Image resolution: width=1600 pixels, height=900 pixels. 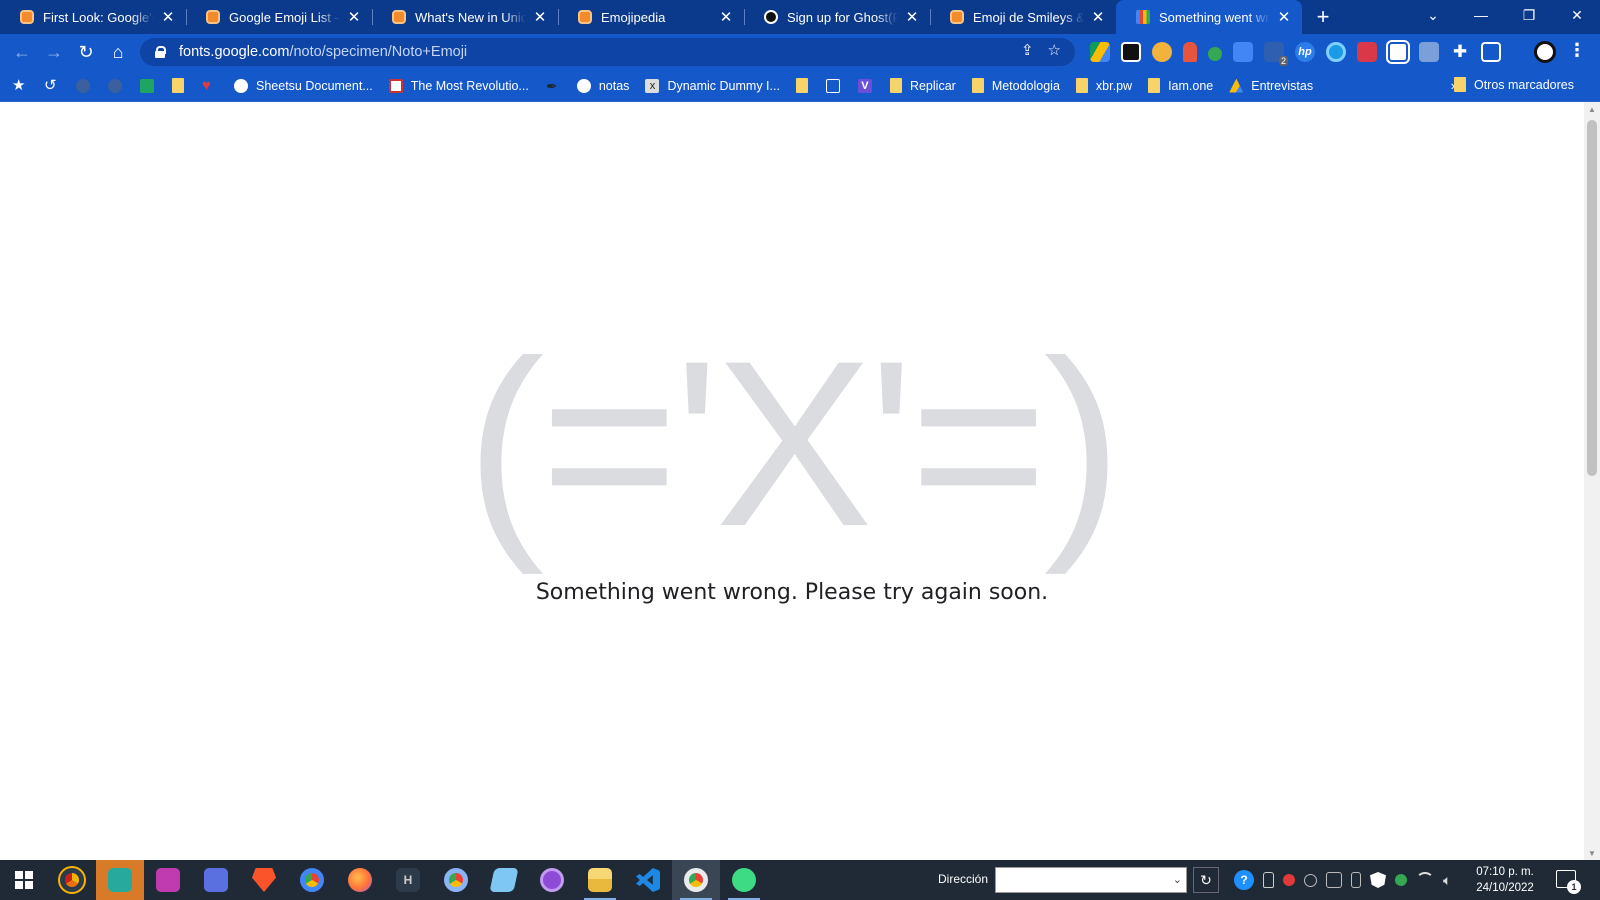 What do you see at coordinates (206, 85) in the screenshot?
I see `heart-icon: ♥` at bounding box center [206, 85].